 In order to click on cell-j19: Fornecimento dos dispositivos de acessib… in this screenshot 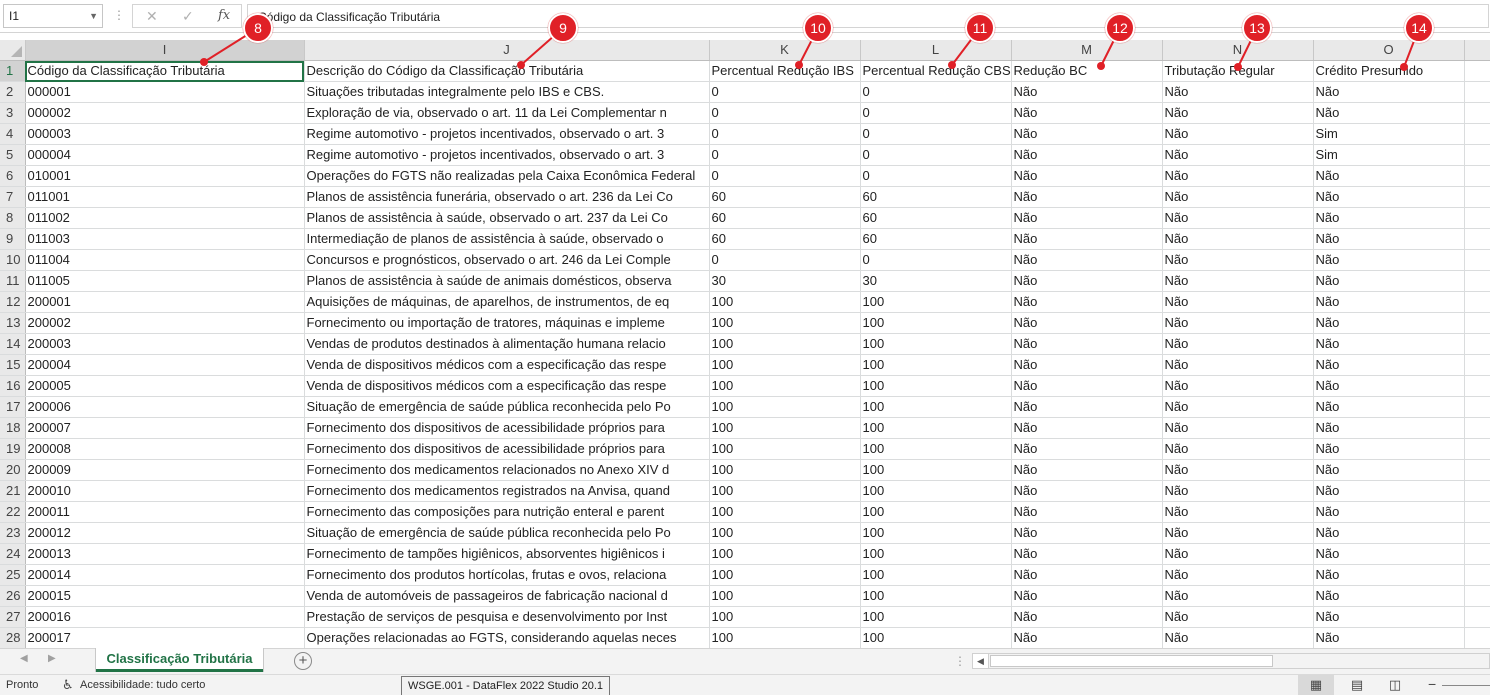, I will do `click(507, 449)`.